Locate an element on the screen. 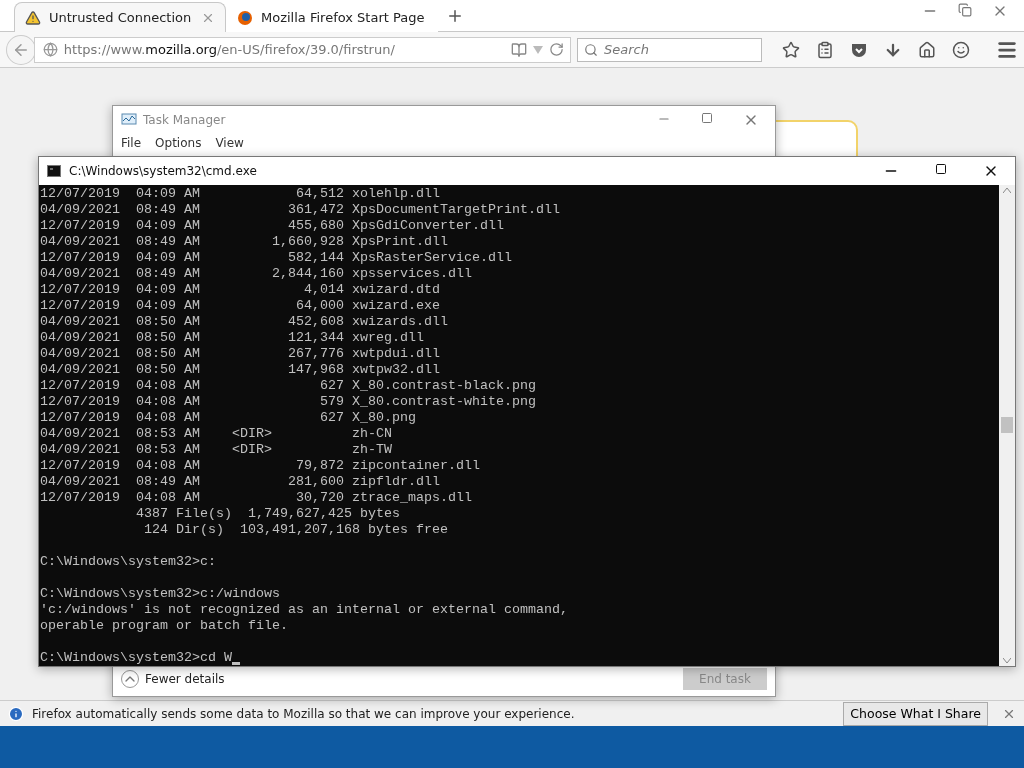 The image size is (1024, 768). console-line: 12/07/2019 04:08 AM 30,720 ztrace_maps.dll is located at coordinates (256, 498).